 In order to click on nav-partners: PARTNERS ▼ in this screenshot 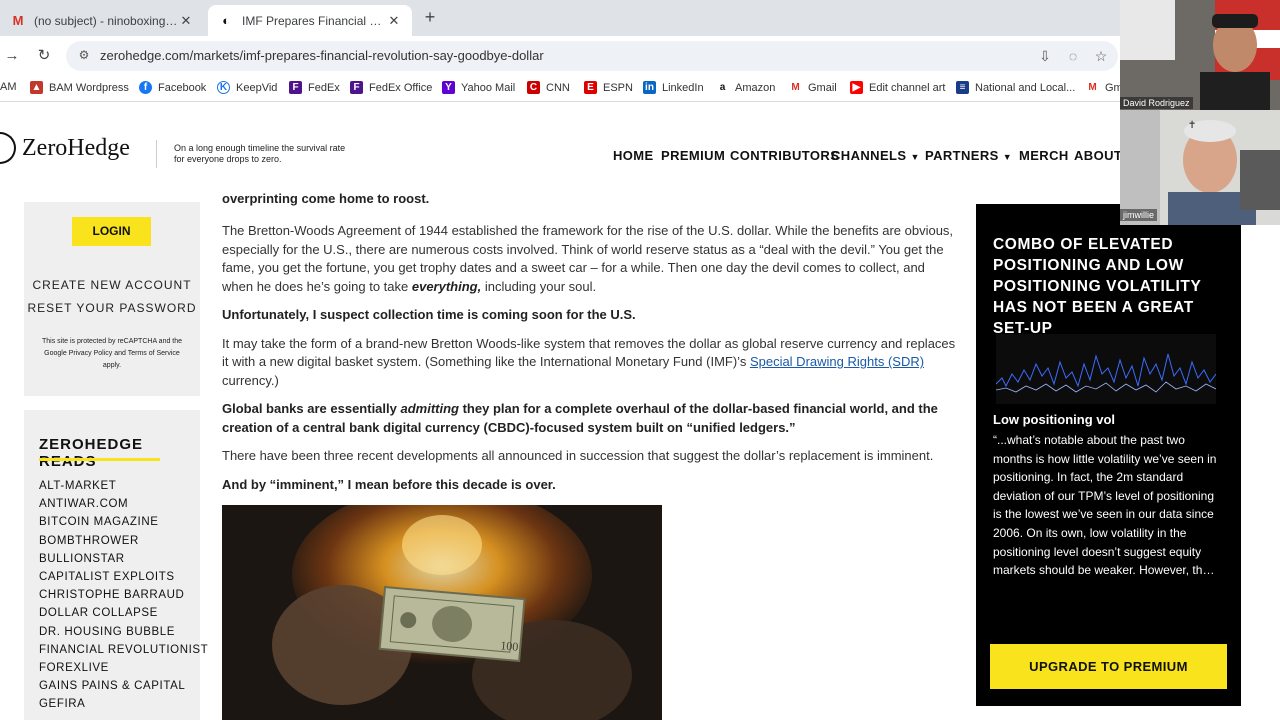, I will do `click(968, 155)`.